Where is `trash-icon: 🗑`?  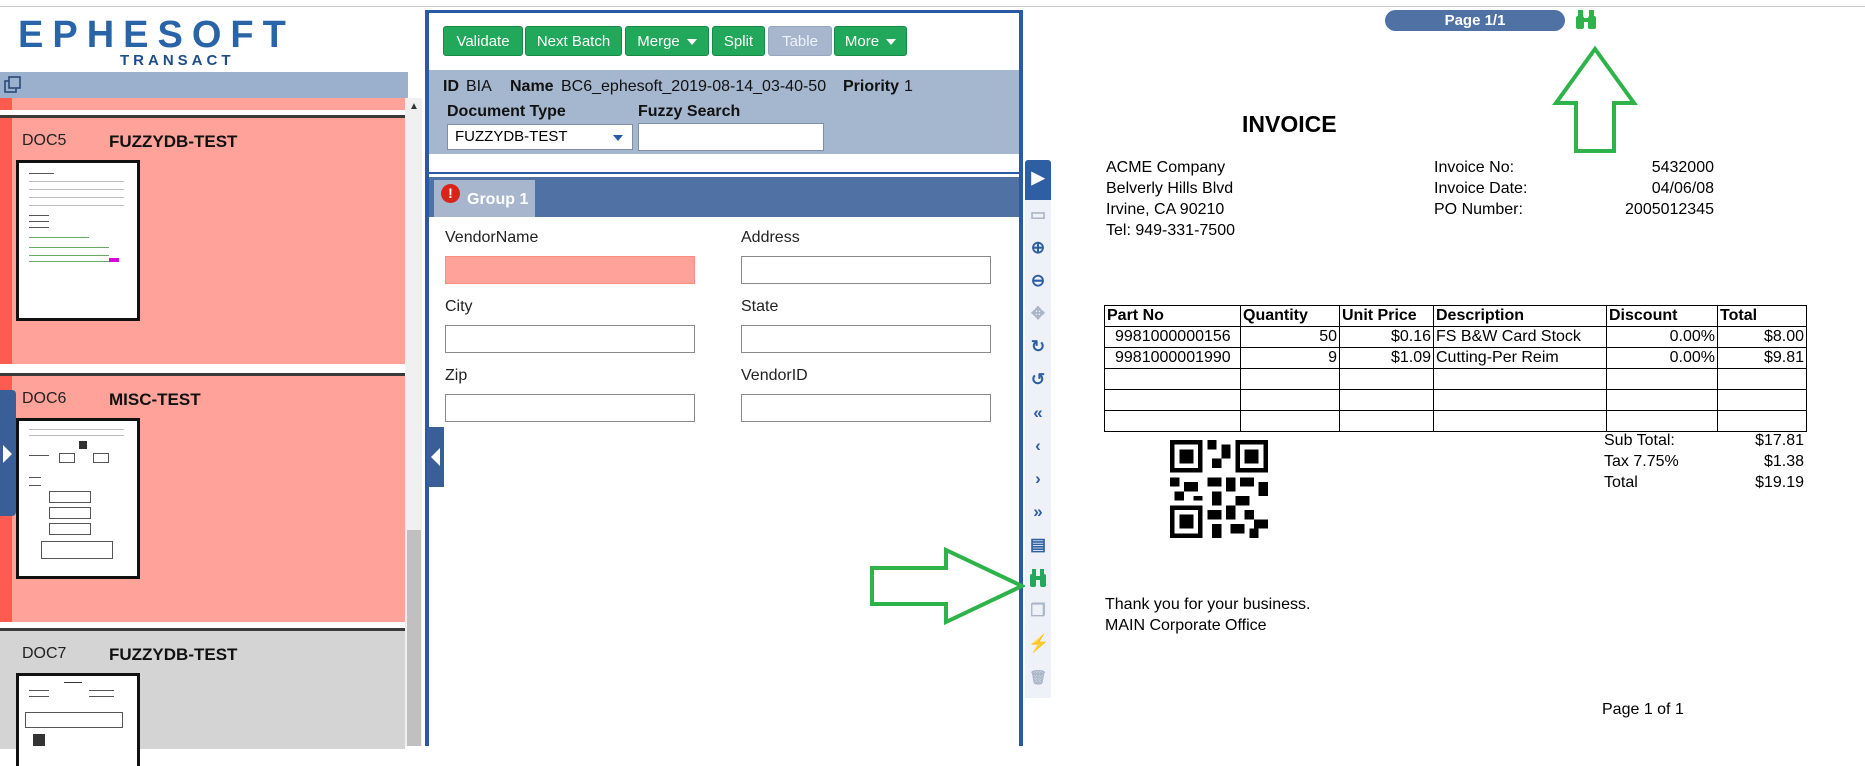
trash-icon: 🗑 is located at coordinates (1038, 677).